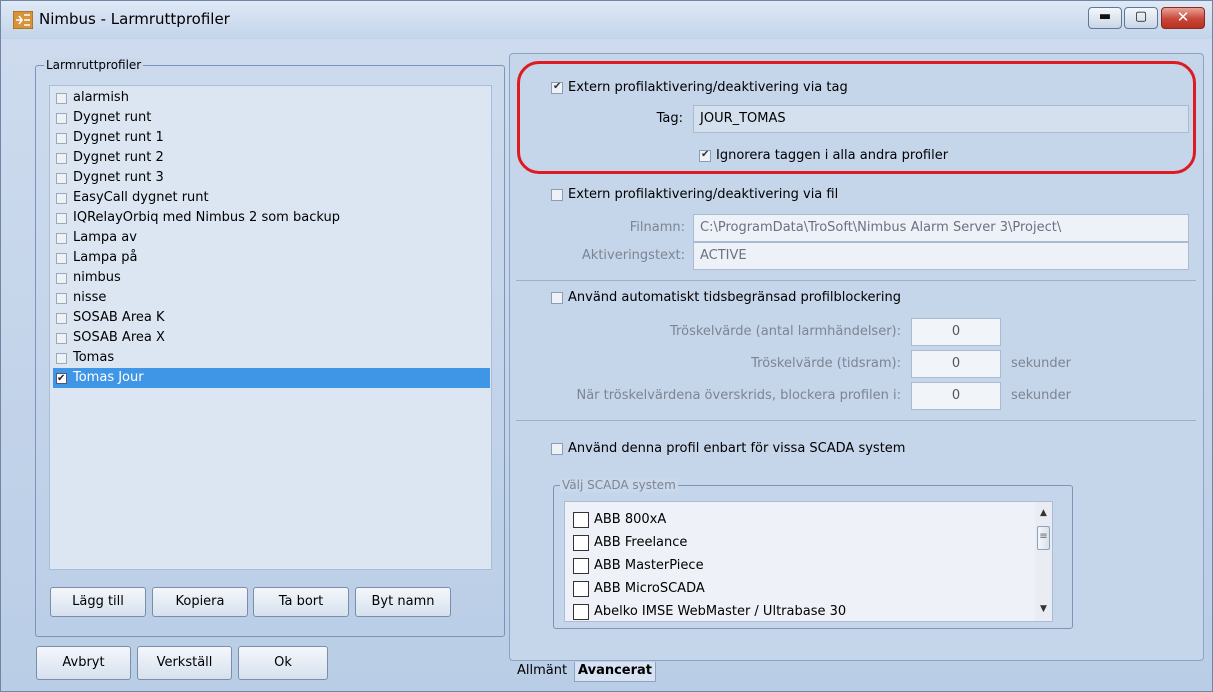 Image resolution: width=1213 pixels, height=692 pixels. I want to click on list-item-selected: Tomas Jour, so click(271, 378).